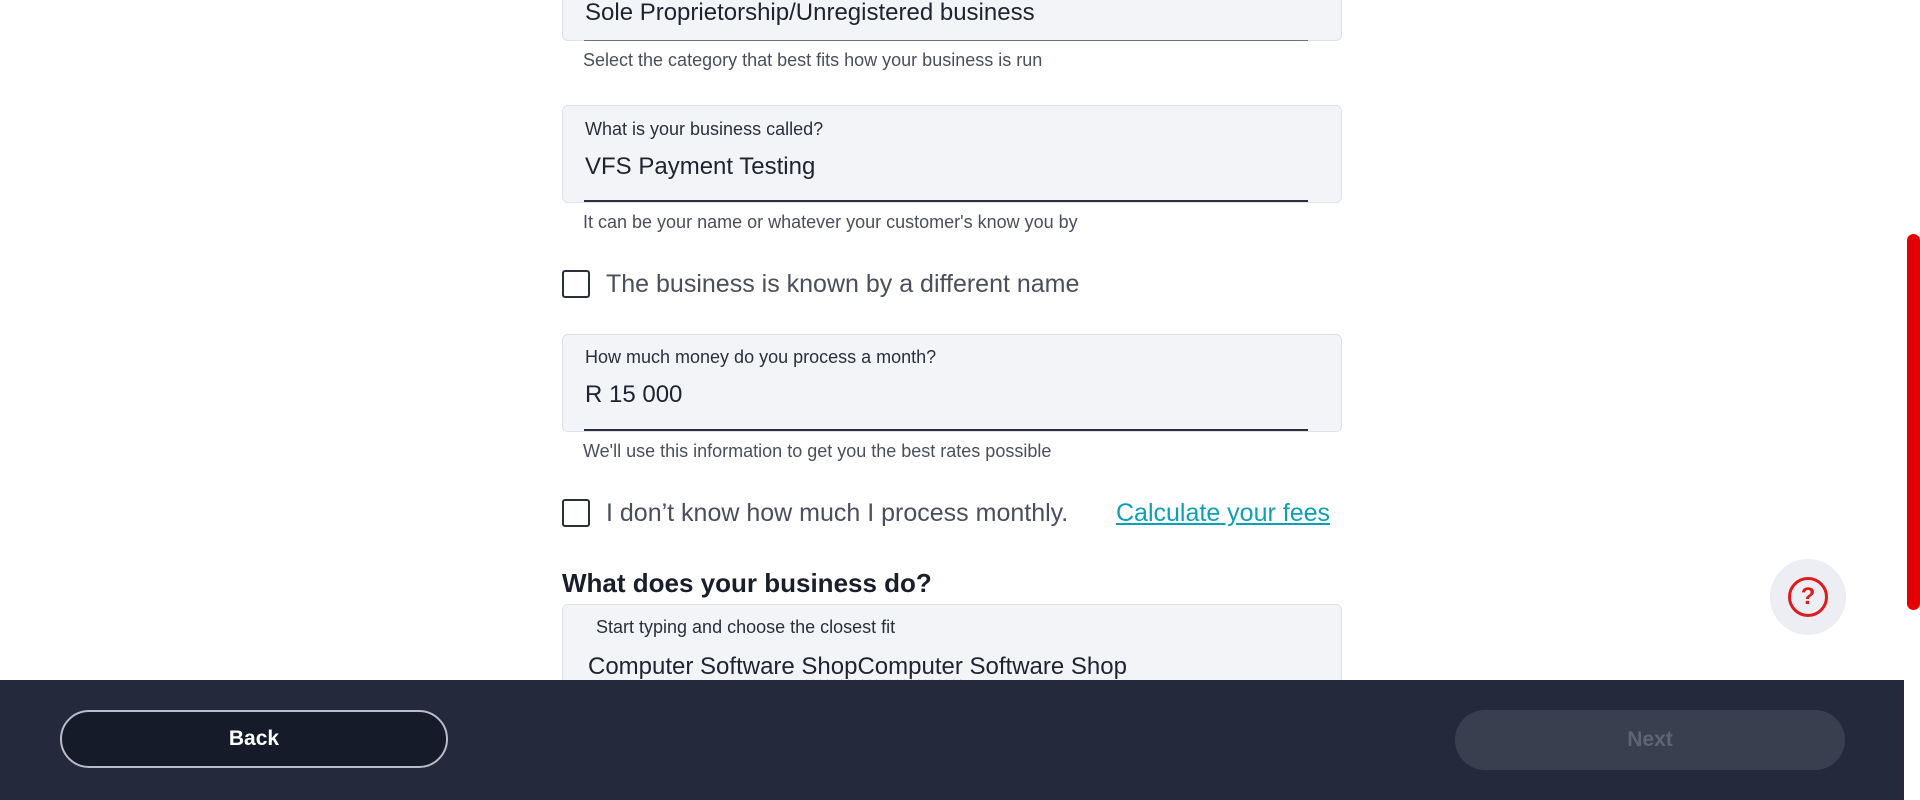 This screenshot has height=800, width=1920. I want to click on question-circle-icon: ?, so click(1808, 597).